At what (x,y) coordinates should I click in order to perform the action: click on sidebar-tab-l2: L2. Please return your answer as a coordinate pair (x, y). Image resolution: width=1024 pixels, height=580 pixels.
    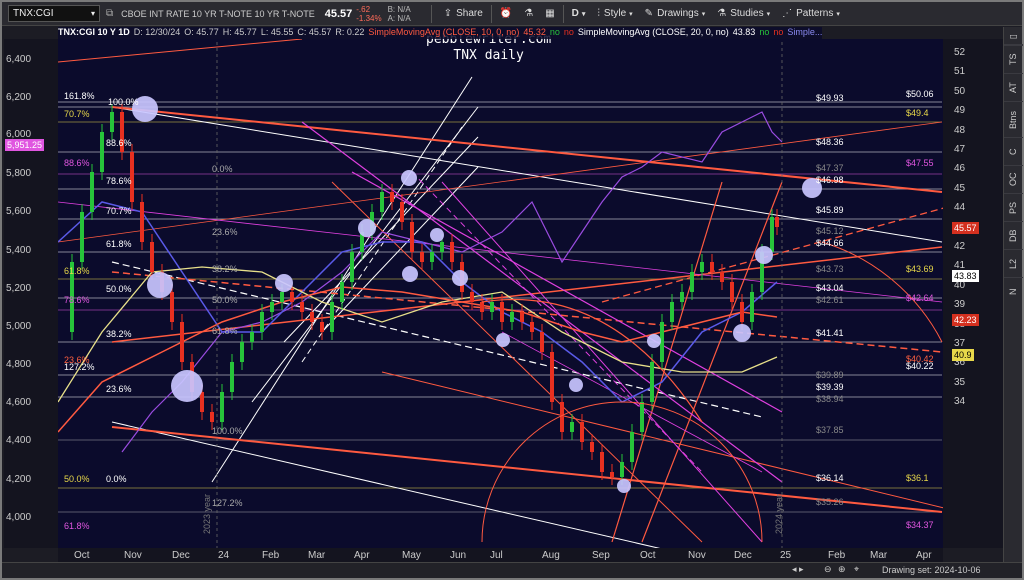
    Looking at the image, I should click on (1013, 263).